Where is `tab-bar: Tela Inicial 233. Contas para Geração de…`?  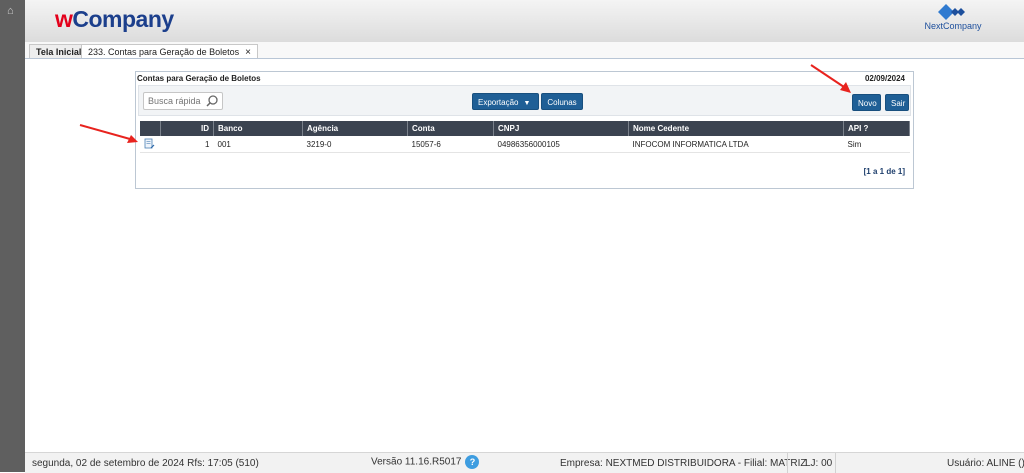
tab-bar: Tela Inicial 233. Contas para Geração de… is located at coordinates (524, 50).